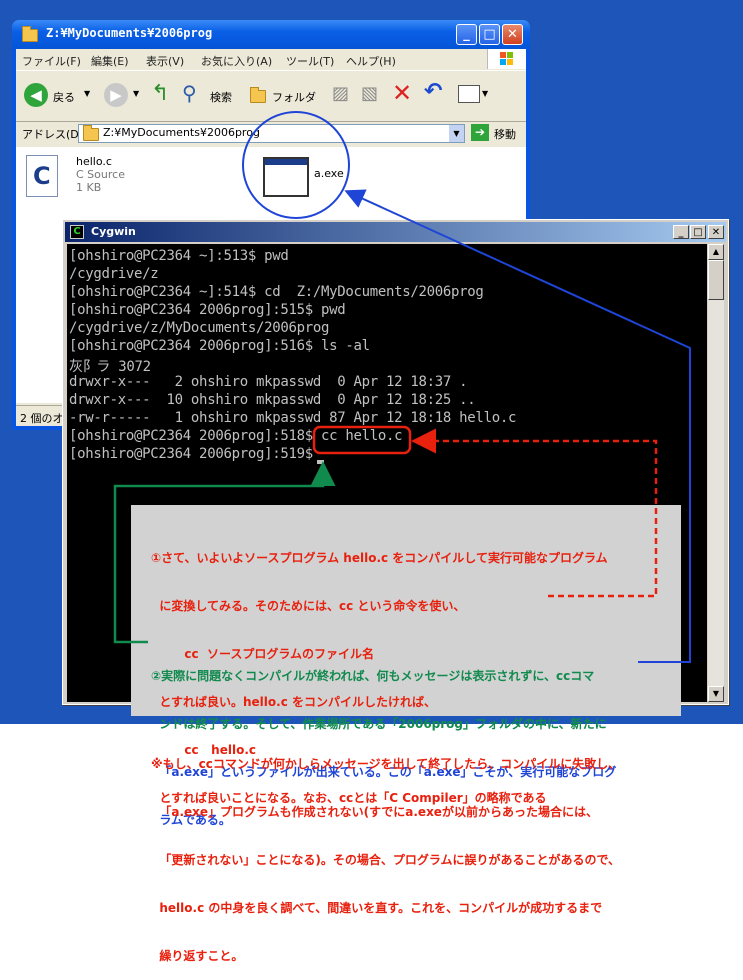 The height and width of the screenshot is (980, 743). What do you see at coordinates (534, 513) in the screenshot?
I see `red-dashed-arrow` at bounding box center [534, 513].